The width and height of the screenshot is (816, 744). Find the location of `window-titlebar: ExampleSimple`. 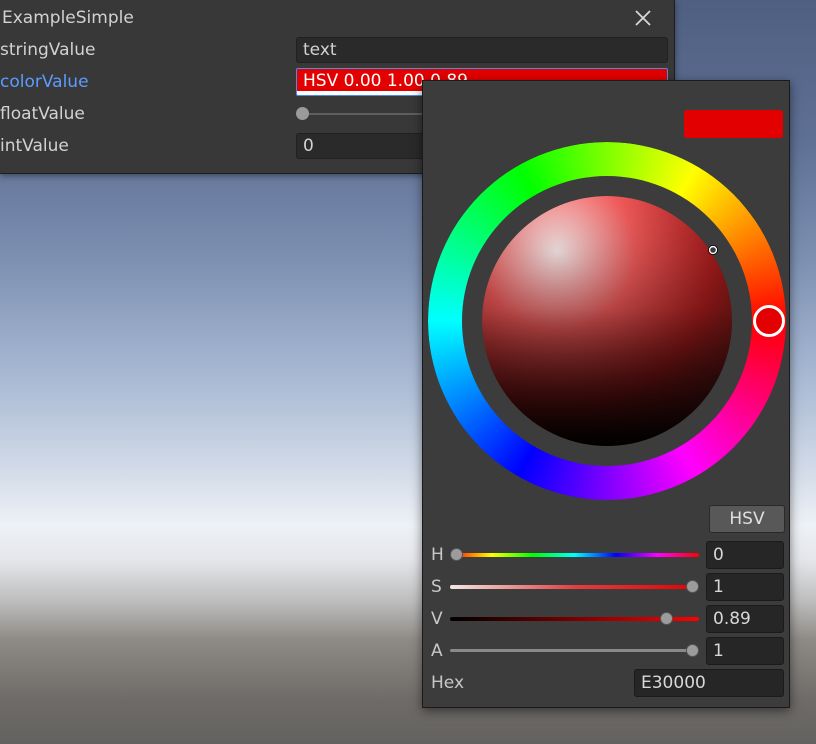

window-titlebar: ExampleSimple is located at coordinates (337, 18).